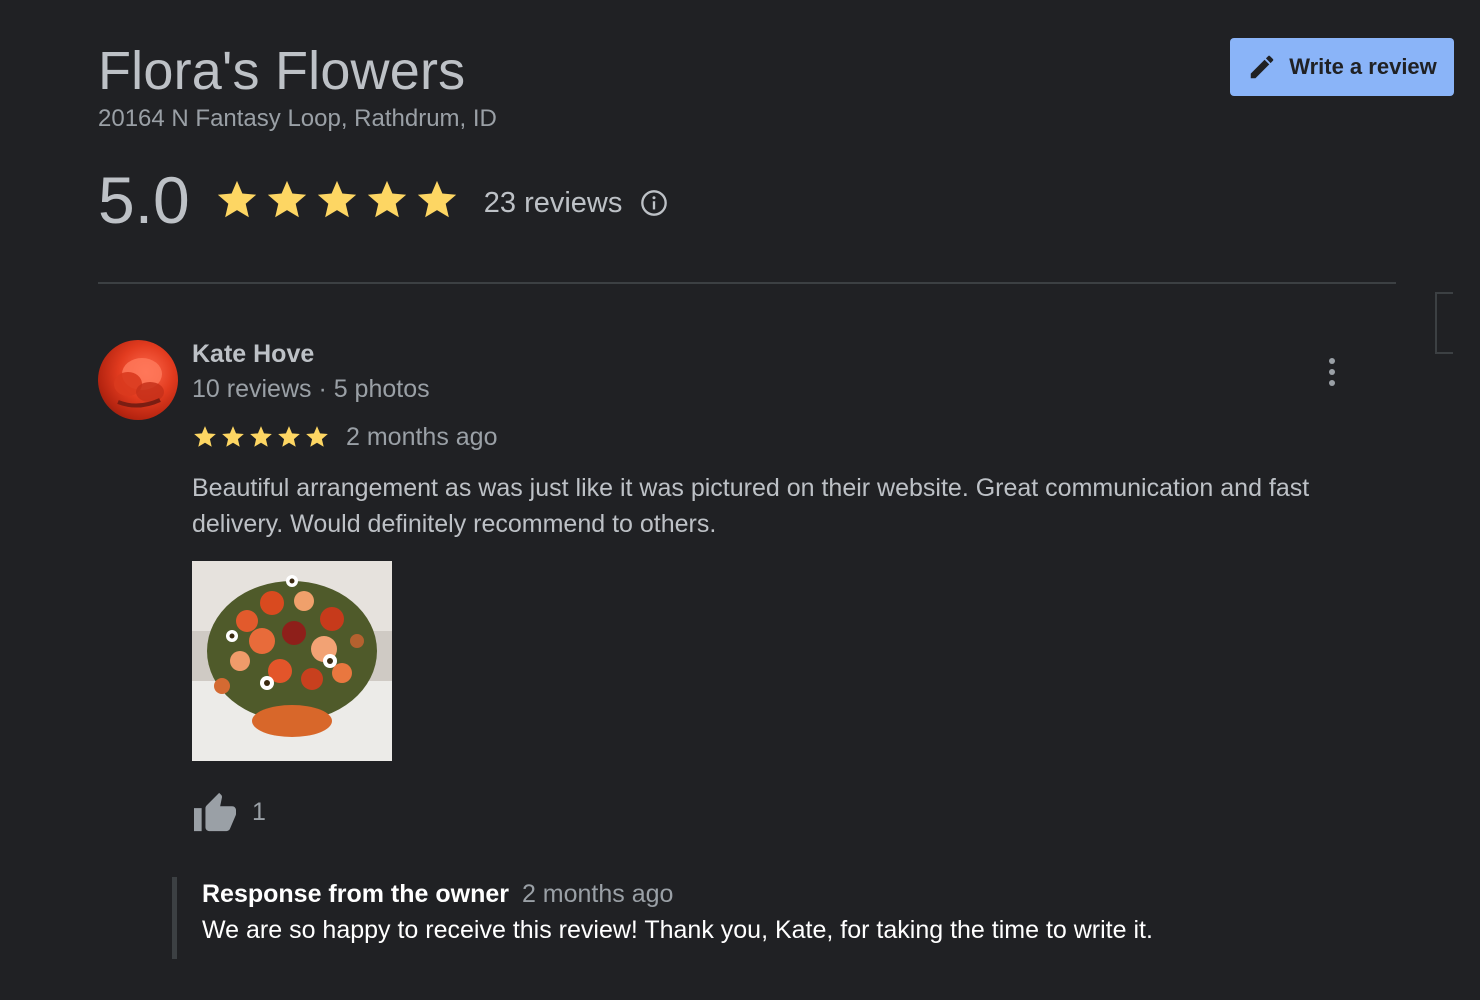  What do you see at coordinates (253, 354) in the screenshot?
I see `reviewer-name: Kate Hove` at bounding box center [253, 354].